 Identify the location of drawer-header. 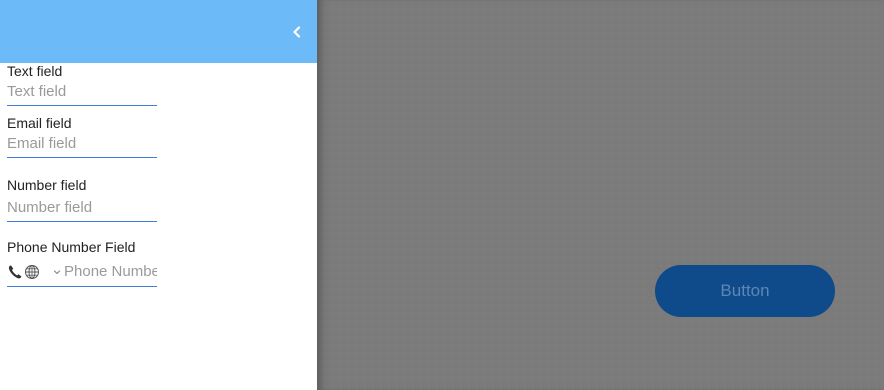
(158, 31).